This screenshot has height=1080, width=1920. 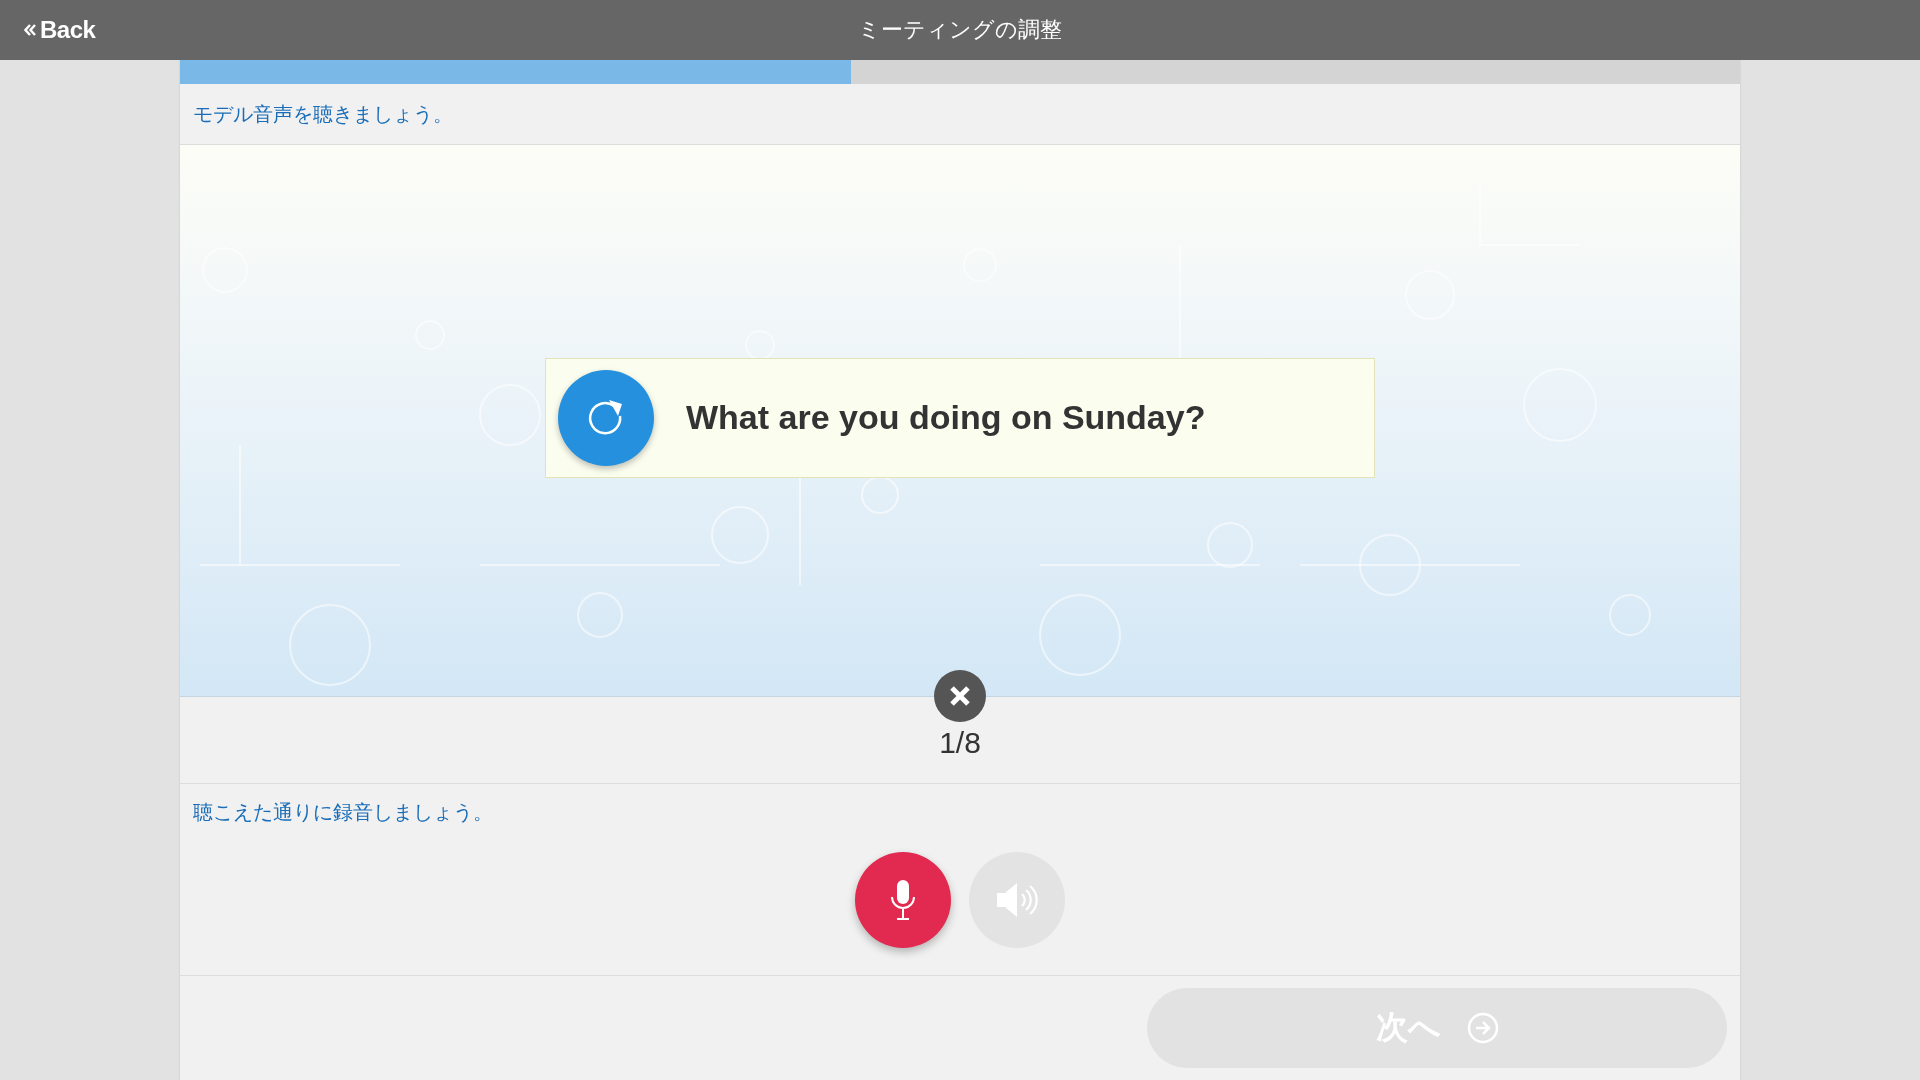 I want to click on listen-instruction: モデル音声を聴きましょう。, so click(x=323, y=114).